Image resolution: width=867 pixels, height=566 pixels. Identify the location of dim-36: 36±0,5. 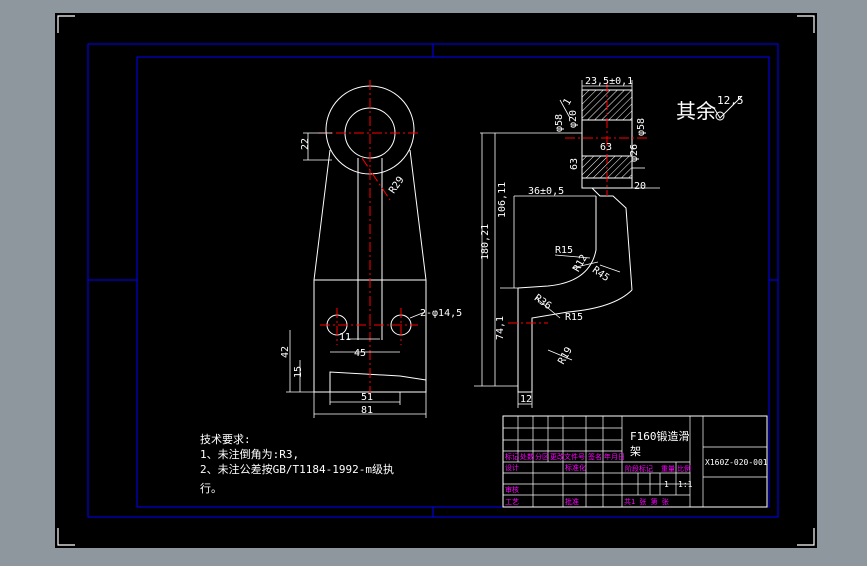
(546, 191).